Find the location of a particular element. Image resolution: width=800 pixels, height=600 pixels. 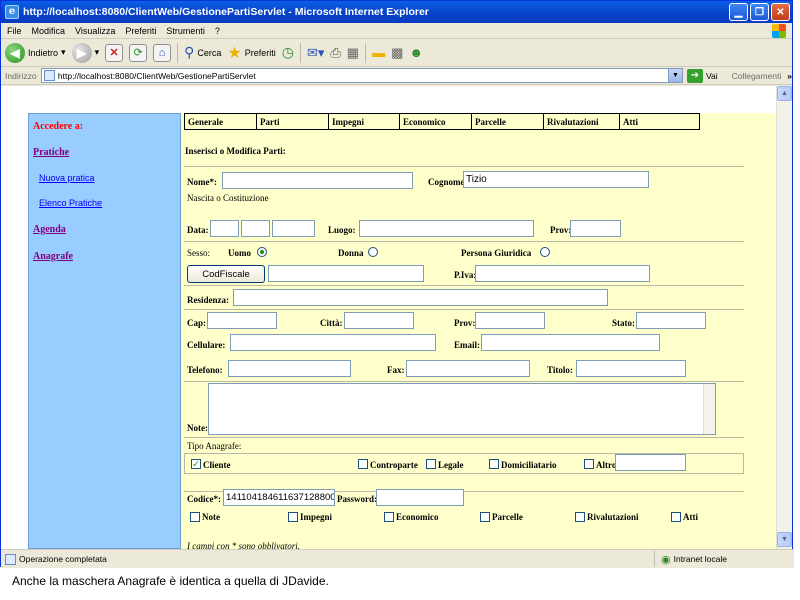

legale-checkbox is located at coordinates (431, 464).